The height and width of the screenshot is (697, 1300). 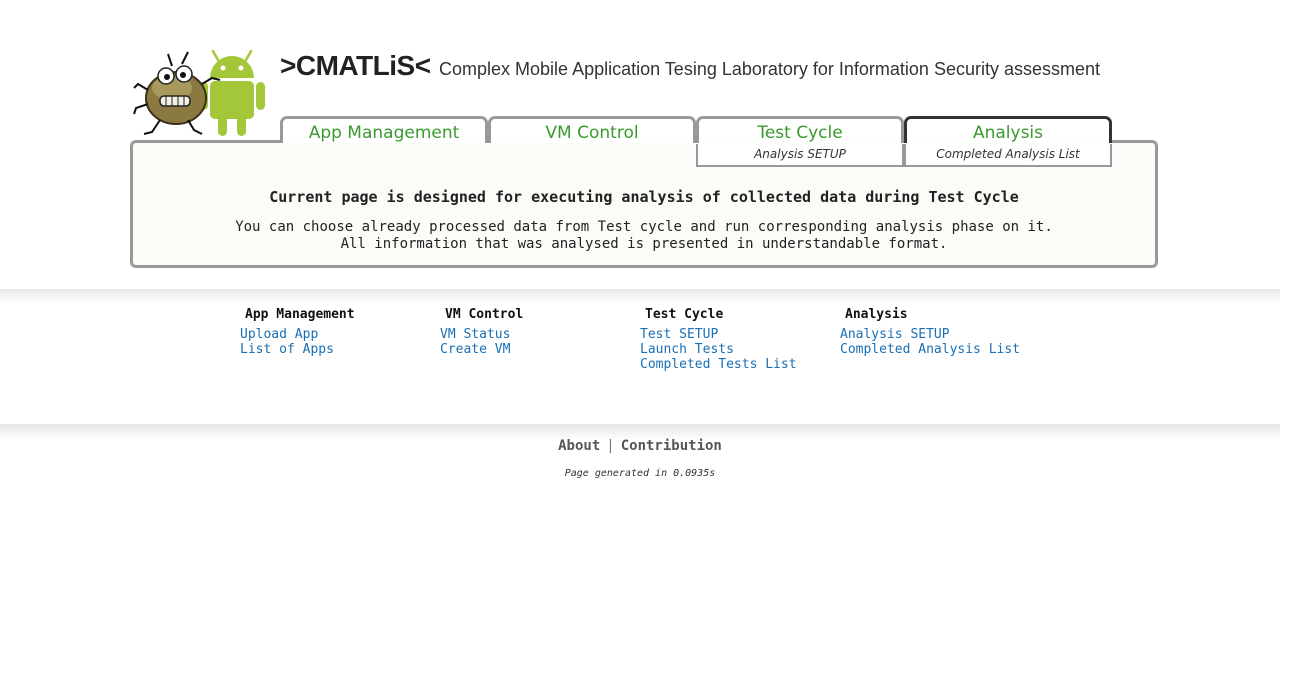 I want to click on sitemap-heading: App Management, so click(x=300, y=314).